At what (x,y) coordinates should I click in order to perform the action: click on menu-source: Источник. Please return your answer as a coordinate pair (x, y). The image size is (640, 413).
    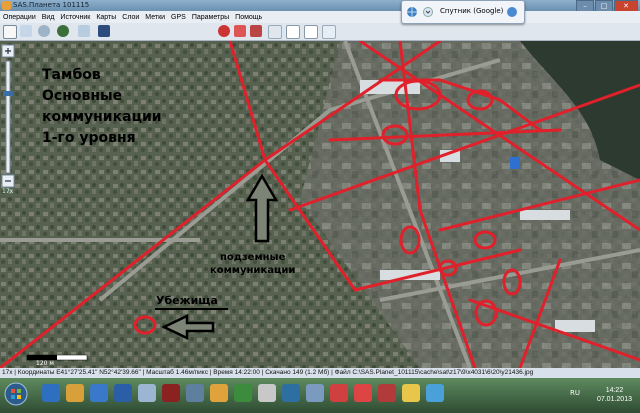
    Looking at the image, I should click on (75, 17).